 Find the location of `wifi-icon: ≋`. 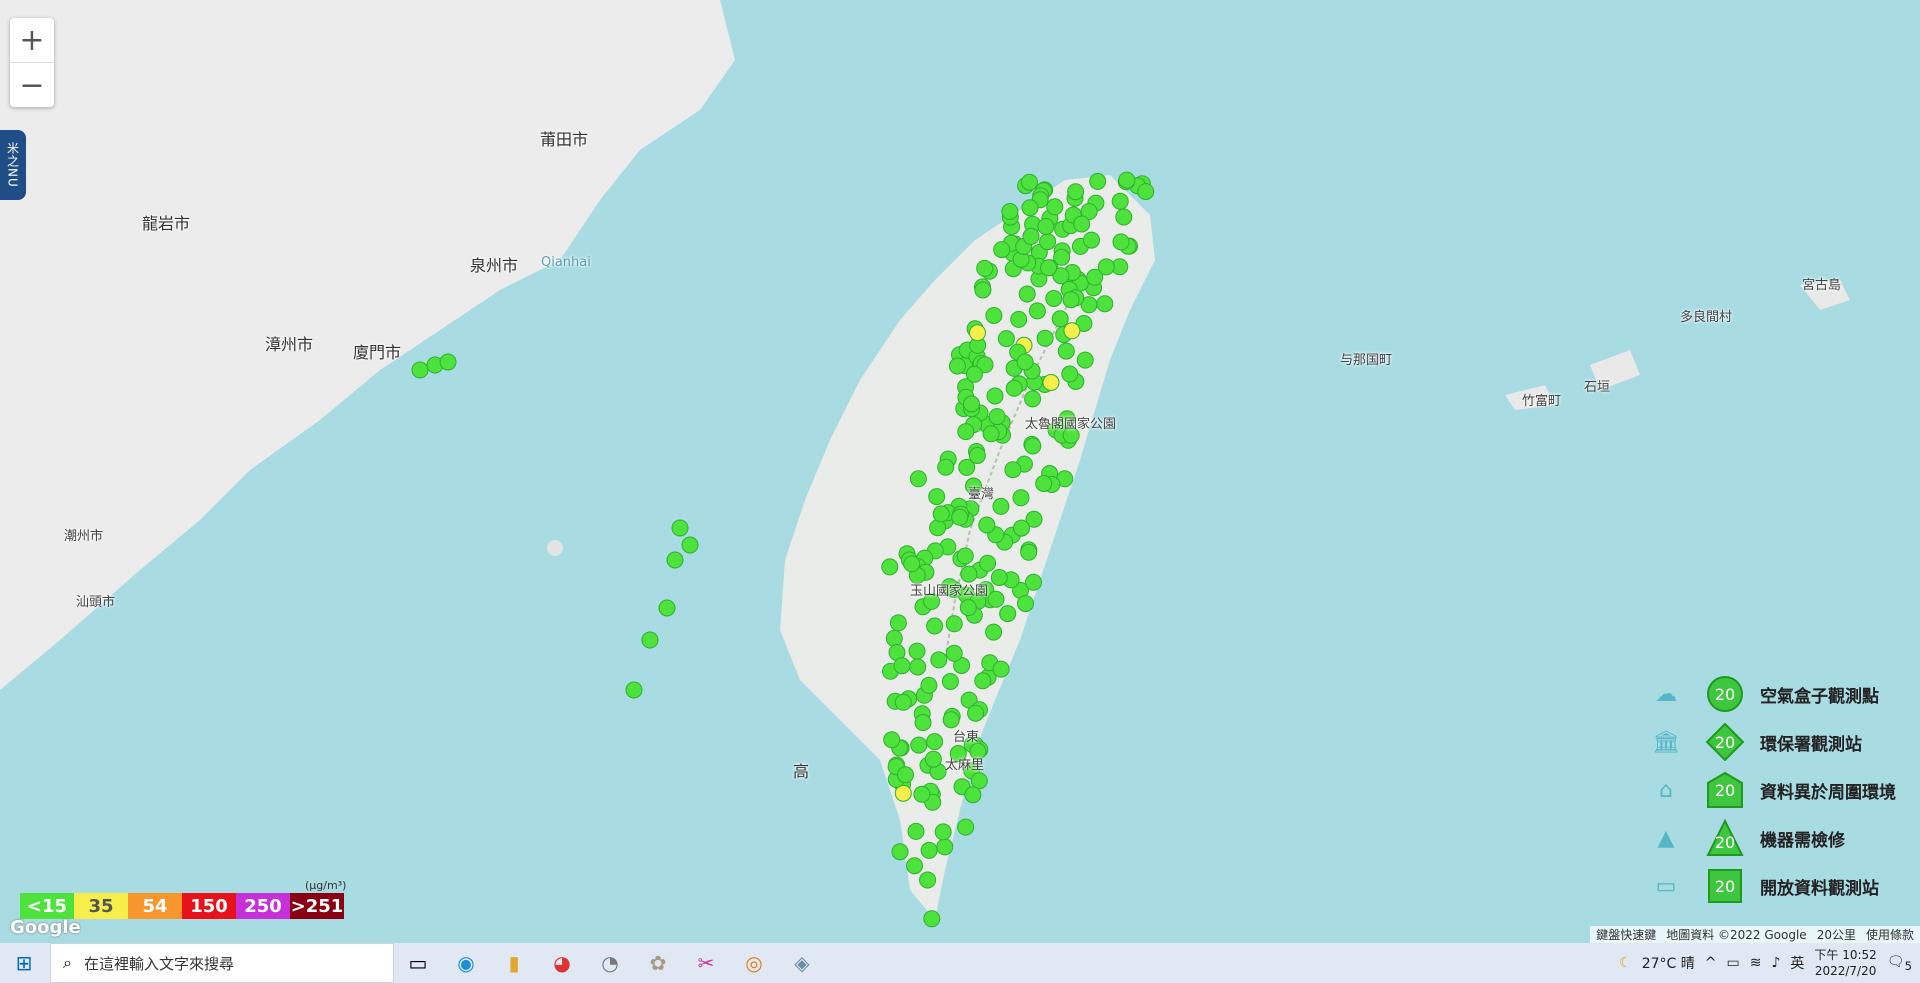

wifi-icon: ≋ is located at coordinates (1756, 963).